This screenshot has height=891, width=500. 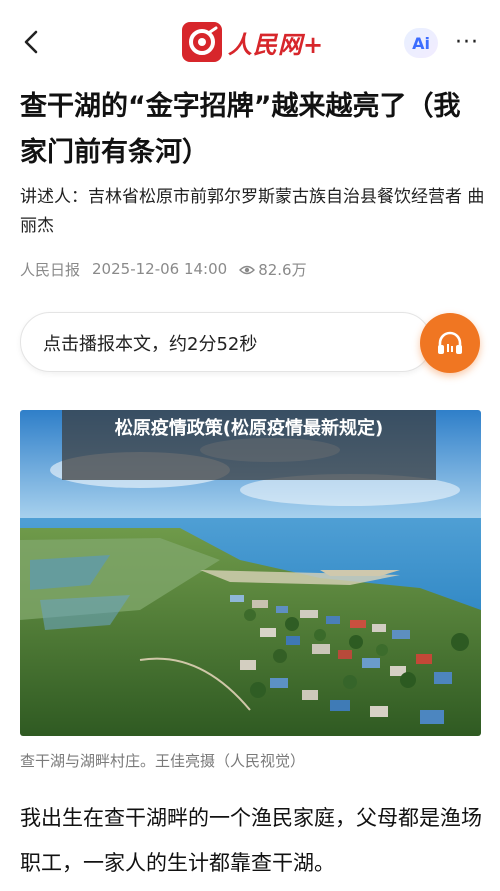 What do you see at coordinates (252, 211) in the screenshot?
I see `article-narrator: 讲述人：吉林省松原市前郭尔罗斯蒙古族自治县餐饮经营者 曲丽杰` at bounding box center [252, 211].